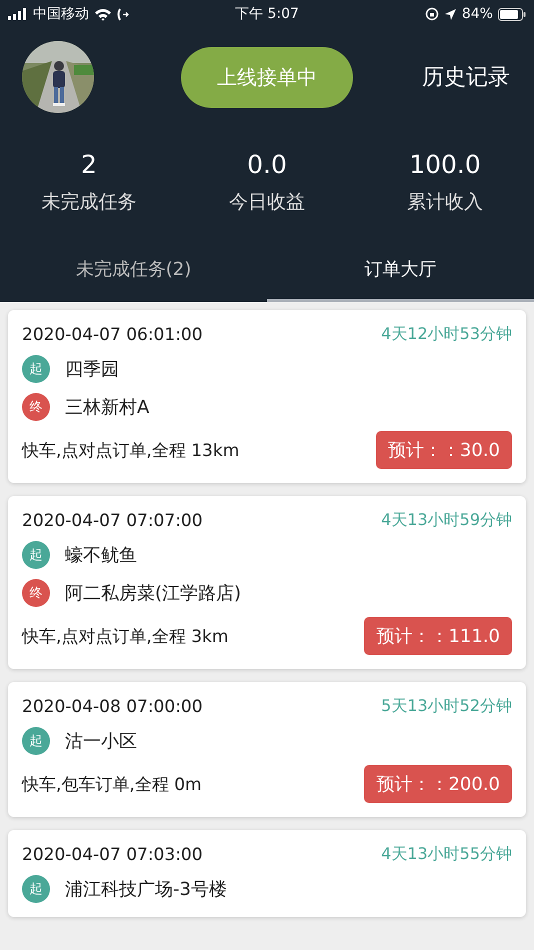  I want to click on carrier-name: 中国移动, so click(61, 14).